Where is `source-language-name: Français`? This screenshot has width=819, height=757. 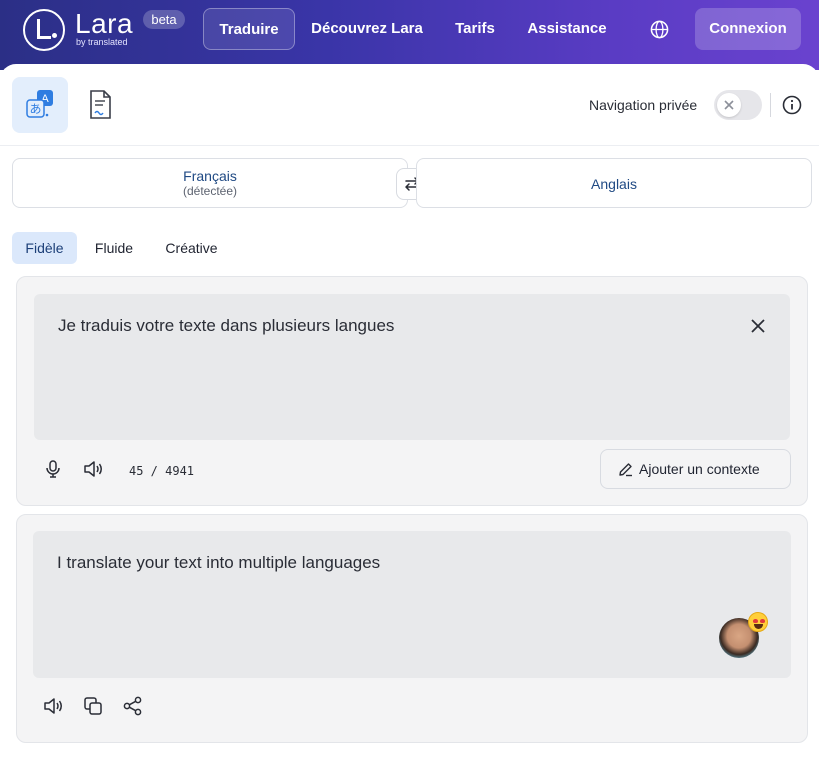
source-language-name: Français is located at coordinates (210, 176).